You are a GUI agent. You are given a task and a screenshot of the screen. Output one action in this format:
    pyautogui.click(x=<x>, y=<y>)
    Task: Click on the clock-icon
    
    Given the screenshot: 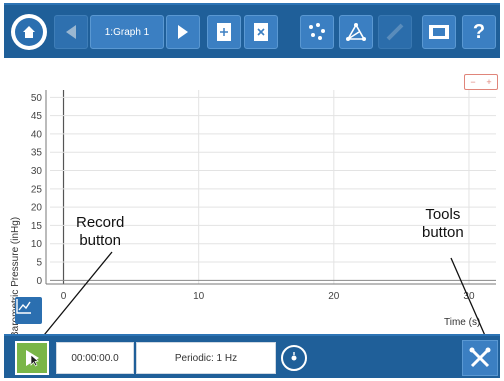 What is the action you would take?
    pyautogui.click(x=294, y=356)
    